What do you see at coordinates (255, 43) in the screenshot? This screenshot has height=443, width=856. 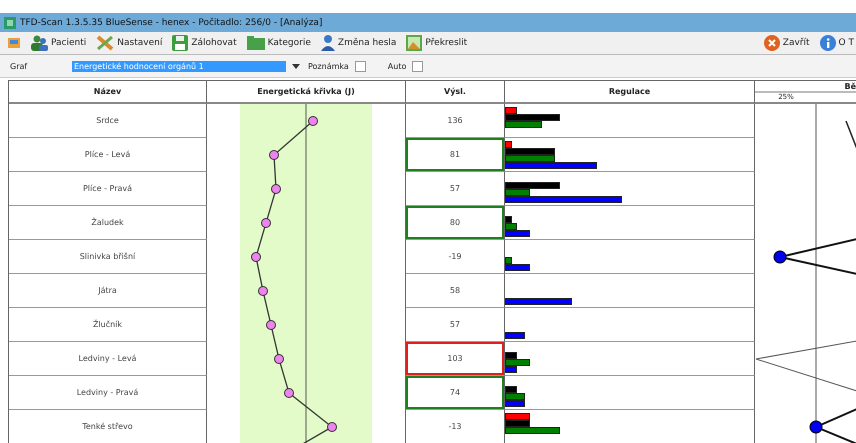 I see `folder-icon` at bounding box center [255, 43].